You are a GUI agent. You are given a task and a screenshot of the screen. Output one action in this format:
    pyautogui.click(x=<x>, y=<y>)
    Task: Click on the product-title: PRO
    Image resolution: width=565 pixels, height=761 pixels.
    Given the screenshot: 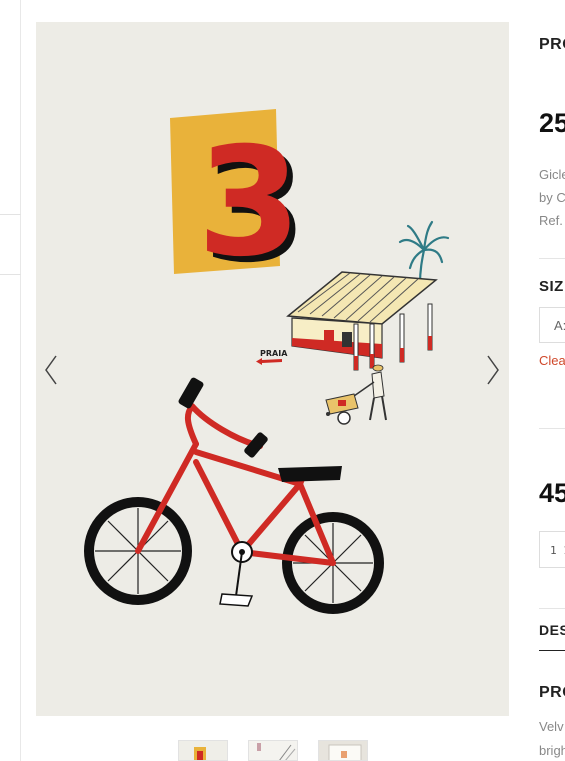 What is the action you would take?
    pyautogui.click(x=552, y=44)
    